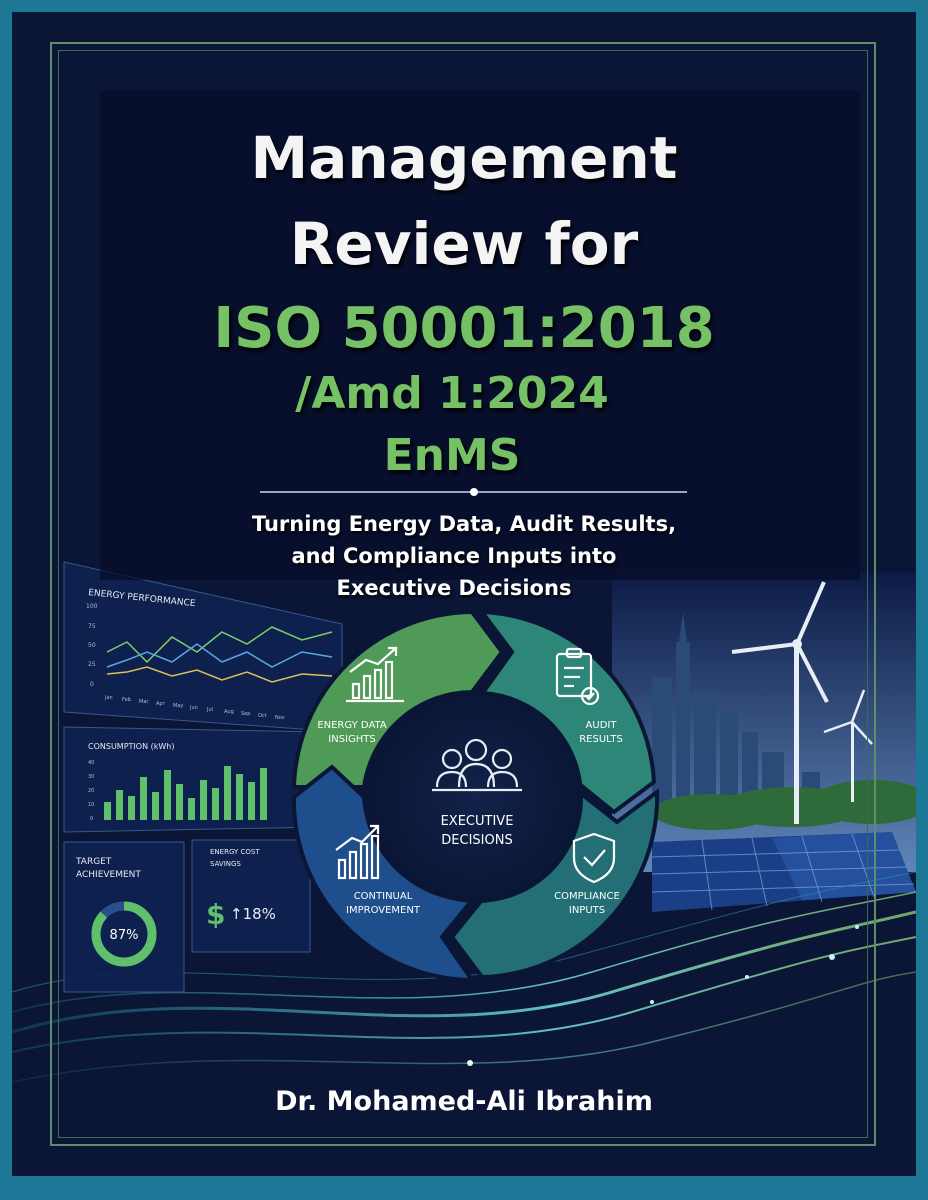 Image resolution: width=928 pixels, height=1200 pixels. What do you see at coordinates (587, 910) in the screenshot?
I see `segment-label: INPUTS` at bounding box center [587, 910].